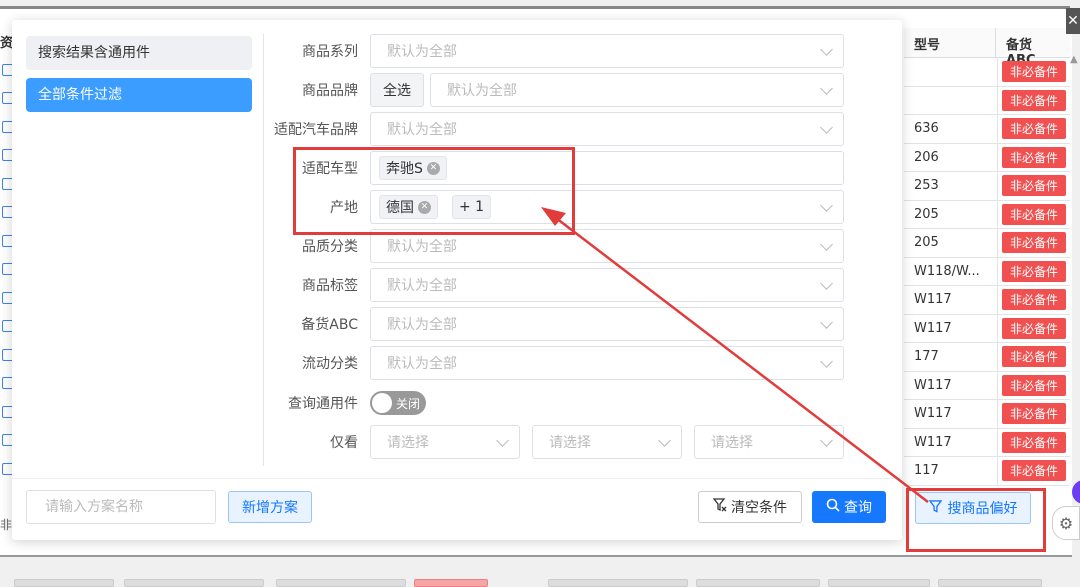 This screenshot has height=587, width=1080. Describe the element at coordinates (607, 442) in the screenshot. I see `only-view-select-2: 请选择` at that location.